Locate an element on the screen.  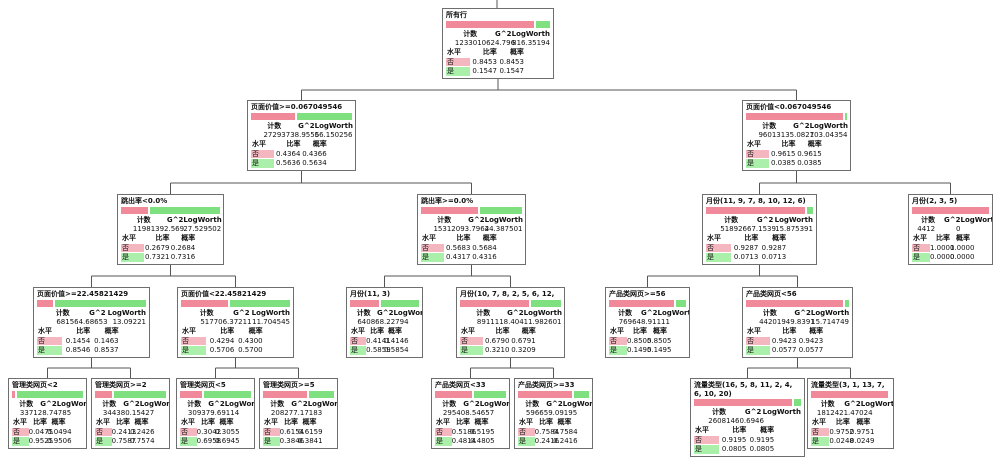
prob-no-value: 0.0494 is located at coordinates (59, 431).